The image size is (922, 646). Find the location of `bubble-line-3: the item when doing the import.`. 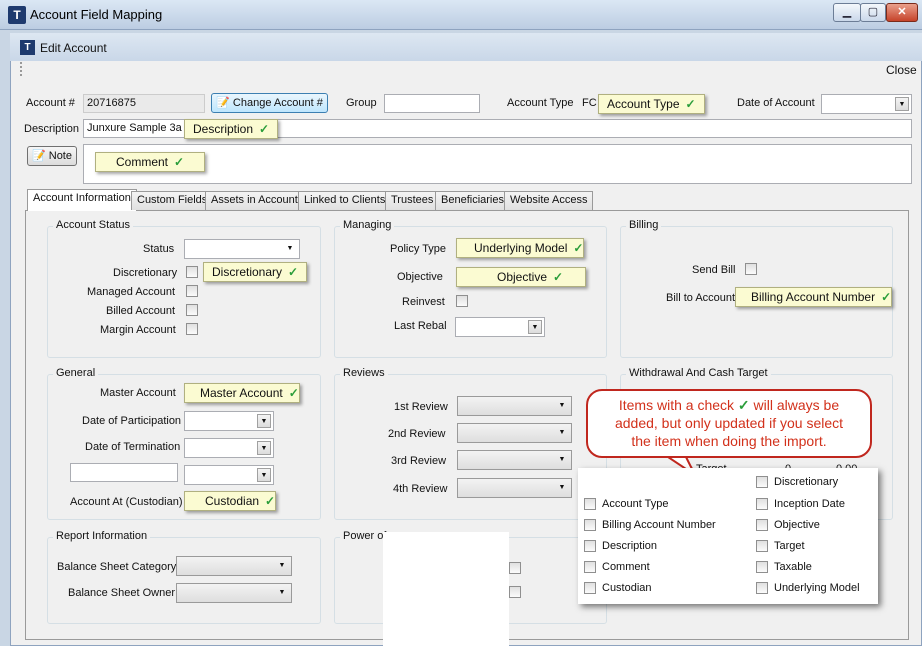

bubble-line-3: the item when doing the import. is located at coordinates (729, 441).